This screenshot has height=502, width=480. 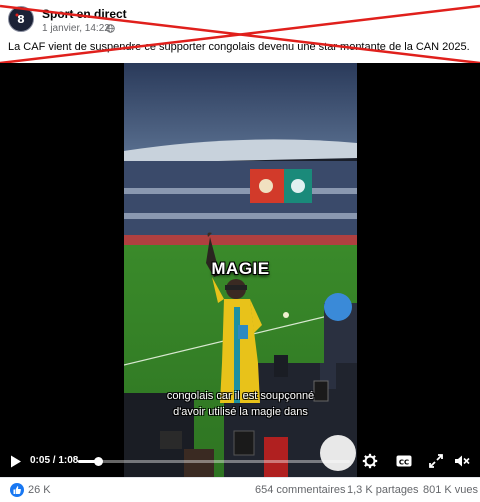 What do you see at coordinates (436, 461) in the screenshot?
I see `expand-icon` at bounding box center [436, 461].